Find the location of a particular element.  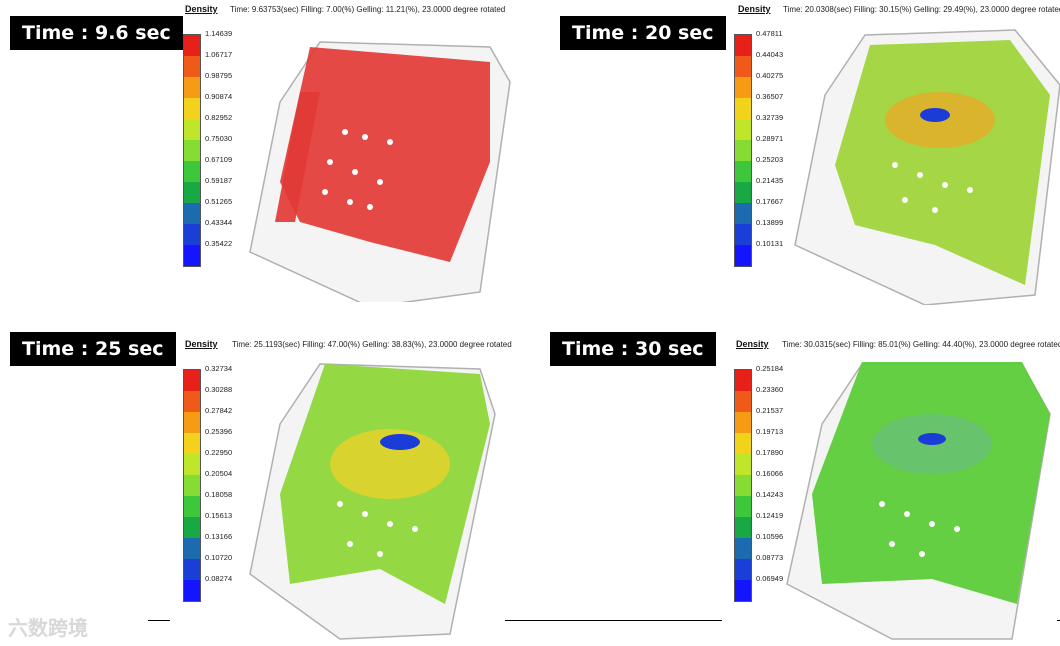

scale-tick-label: 0.10596 is located at coordinates (770, 536).